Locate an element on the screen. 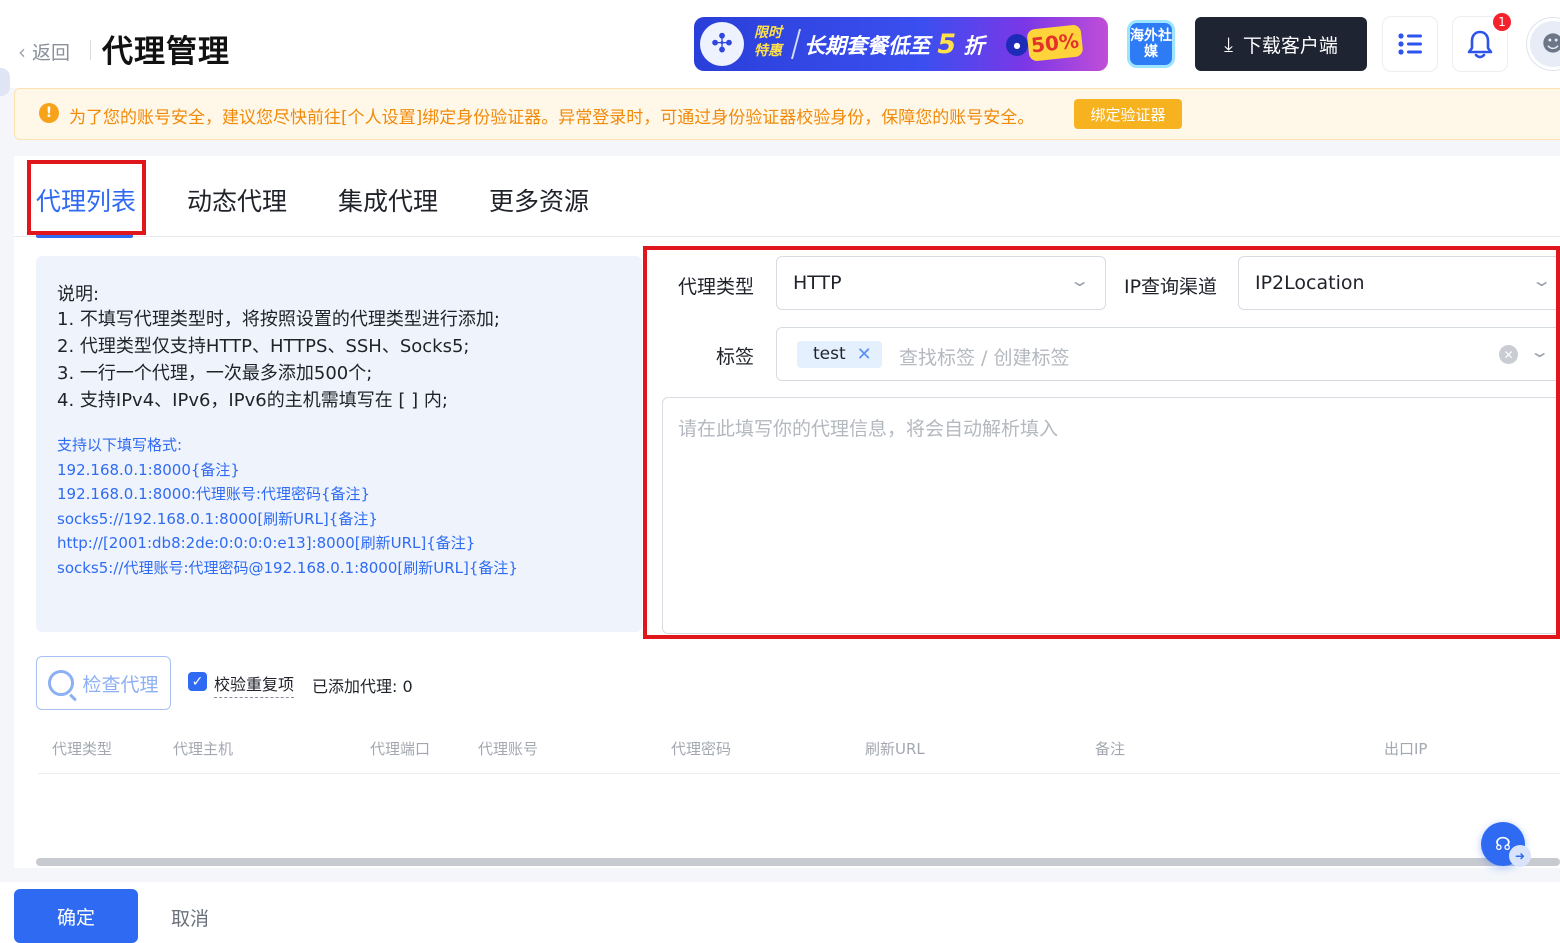 The image size is (1560, 943). formats-title: 支持以下填写格式: is located at coordinates (120, 445).